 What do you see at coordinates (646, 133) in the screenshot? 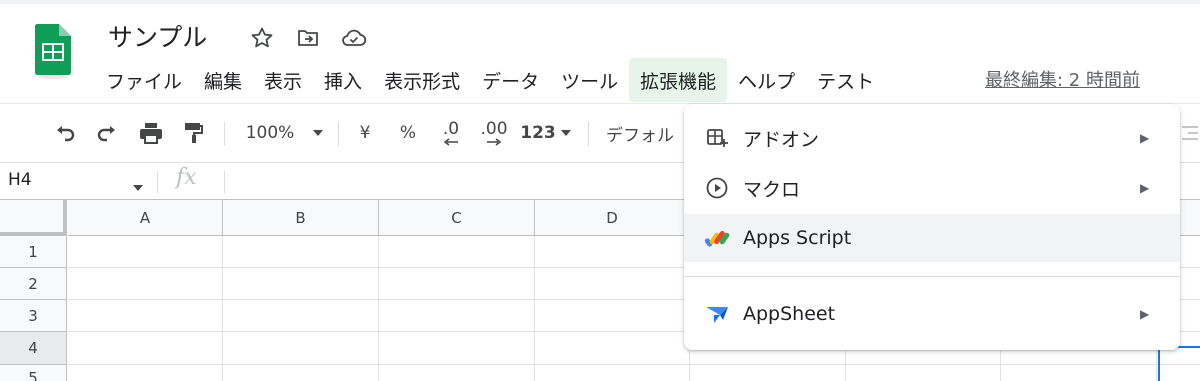
I see `font-select: デフォル` at bounding box center [646, 133].